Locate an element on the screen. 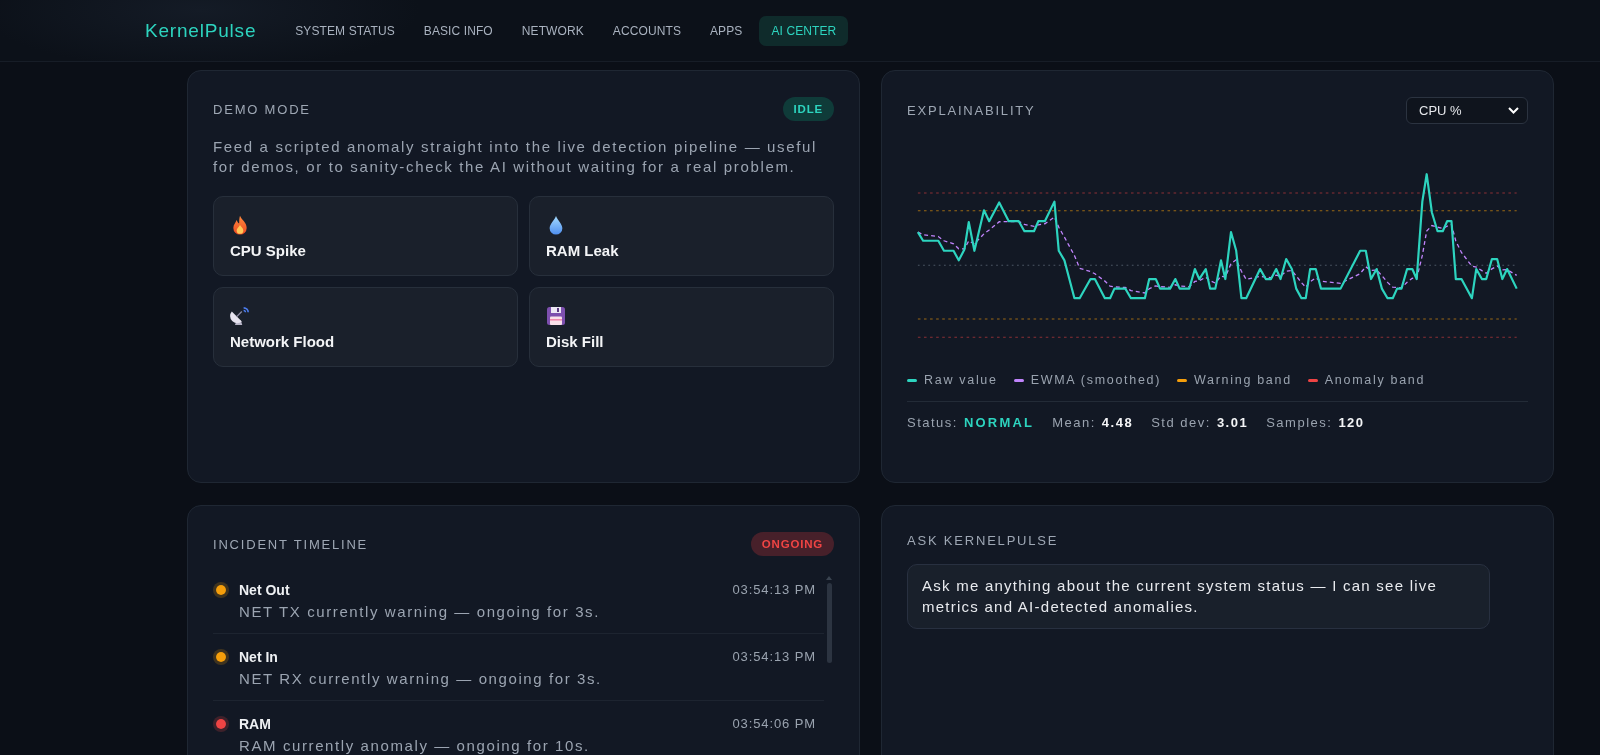 This screenshot has width=1600, height=755. app-logo: KernelPulse is located at coordinates (201, 30).